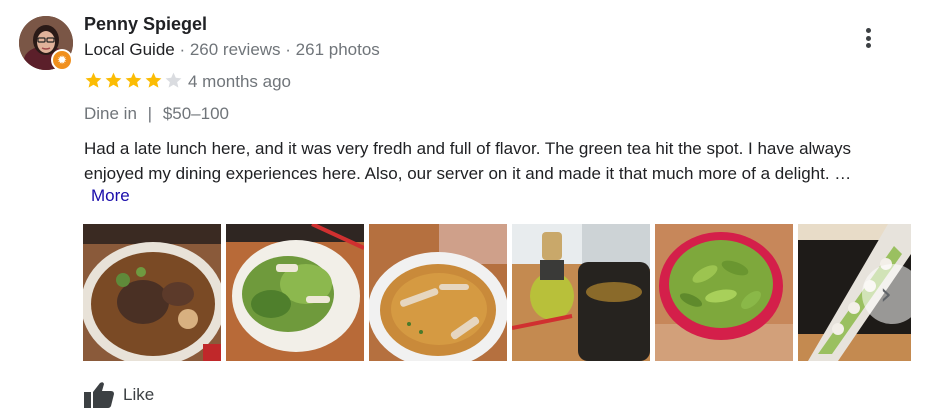 Image resolution: width=936 pixels, height=420 pixels. What do you see at coordinates (110, 196) in the screenshot?
I see `more-link: More` at bounding box center [110, 196].